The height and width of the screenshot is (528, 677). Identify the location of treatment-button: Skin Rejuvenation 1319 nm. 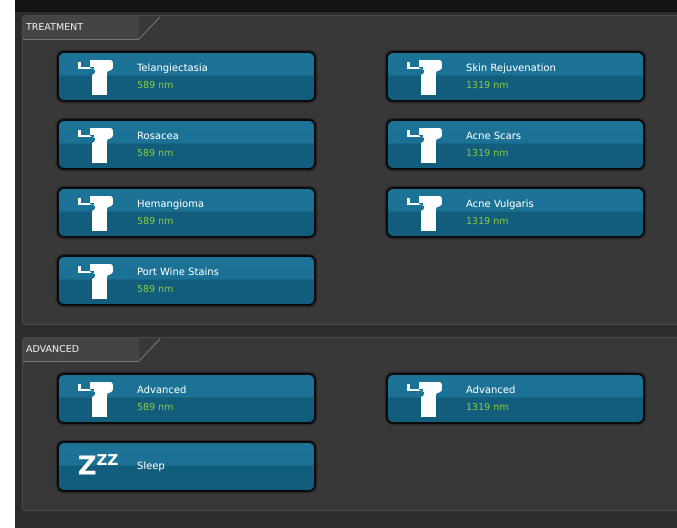
(515, 76).